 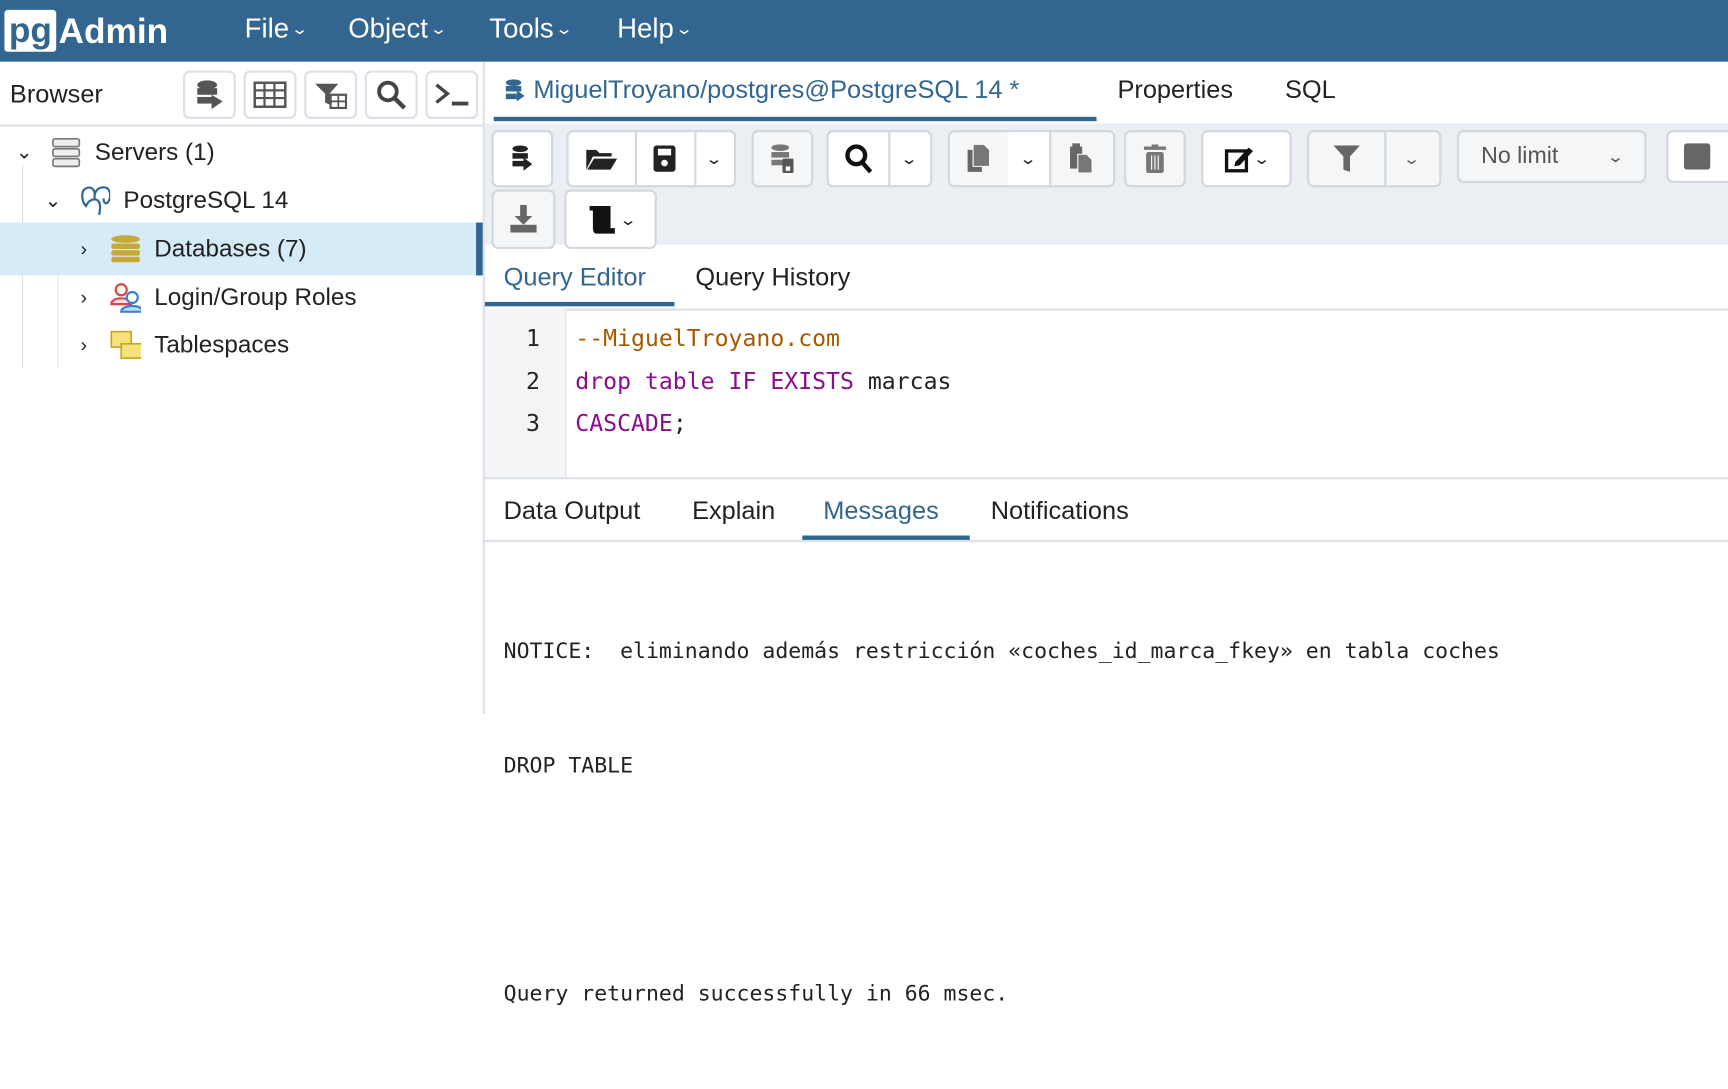 I want to click on save-icon, so click(x=664, y=158).